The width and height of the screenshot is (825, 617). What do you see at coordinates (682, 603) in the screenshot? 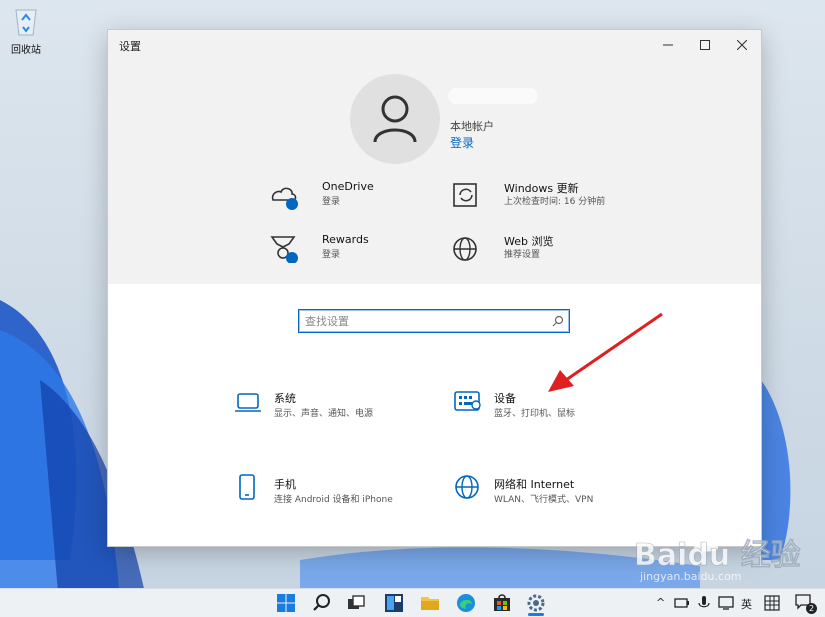
I see `battery-icon` at bounding box center [682, 603].